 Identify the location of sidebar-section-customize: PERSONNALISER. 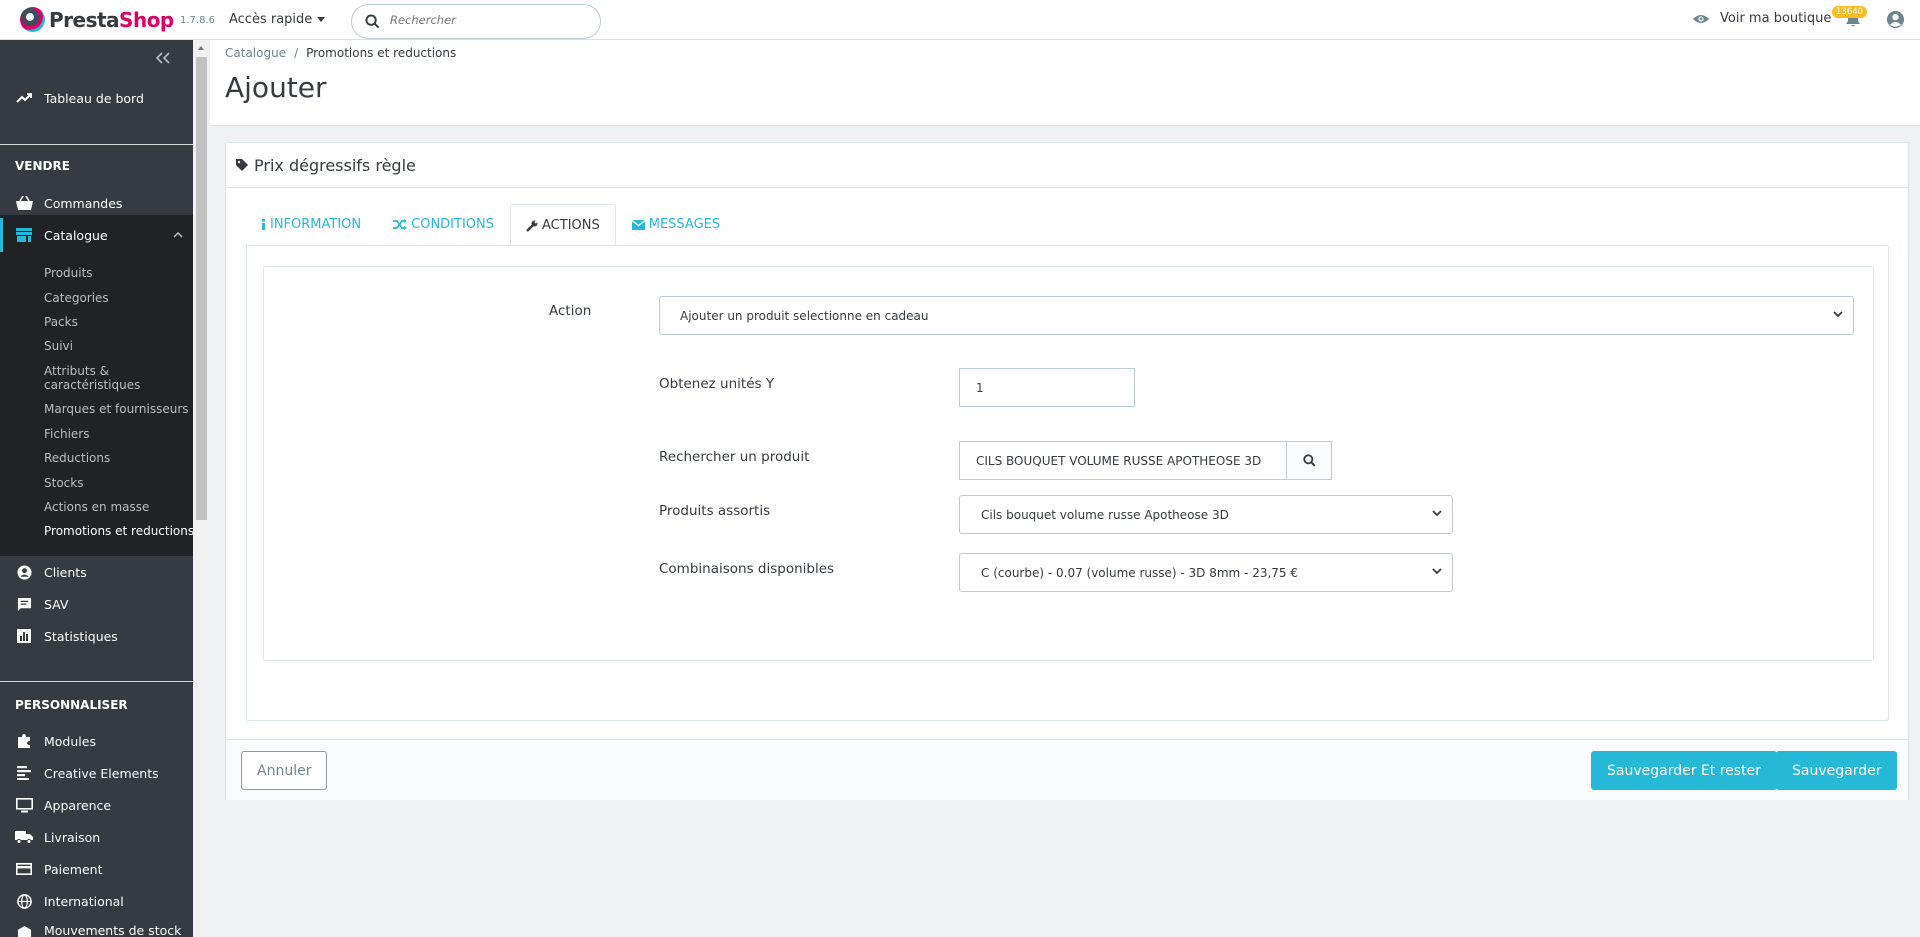
(71, 705).